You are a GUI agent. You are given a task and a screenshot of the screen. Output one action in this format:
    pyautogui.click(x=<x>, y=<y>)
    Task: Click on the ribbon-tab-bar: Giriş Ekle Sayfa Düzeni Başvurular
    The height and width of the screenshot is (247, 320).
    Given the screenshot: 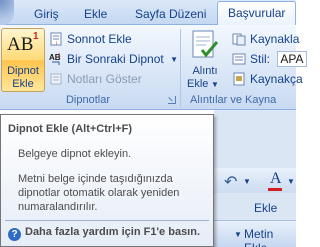 What is the action you would take?
    pyautogui.click(x=148, y=13)
    